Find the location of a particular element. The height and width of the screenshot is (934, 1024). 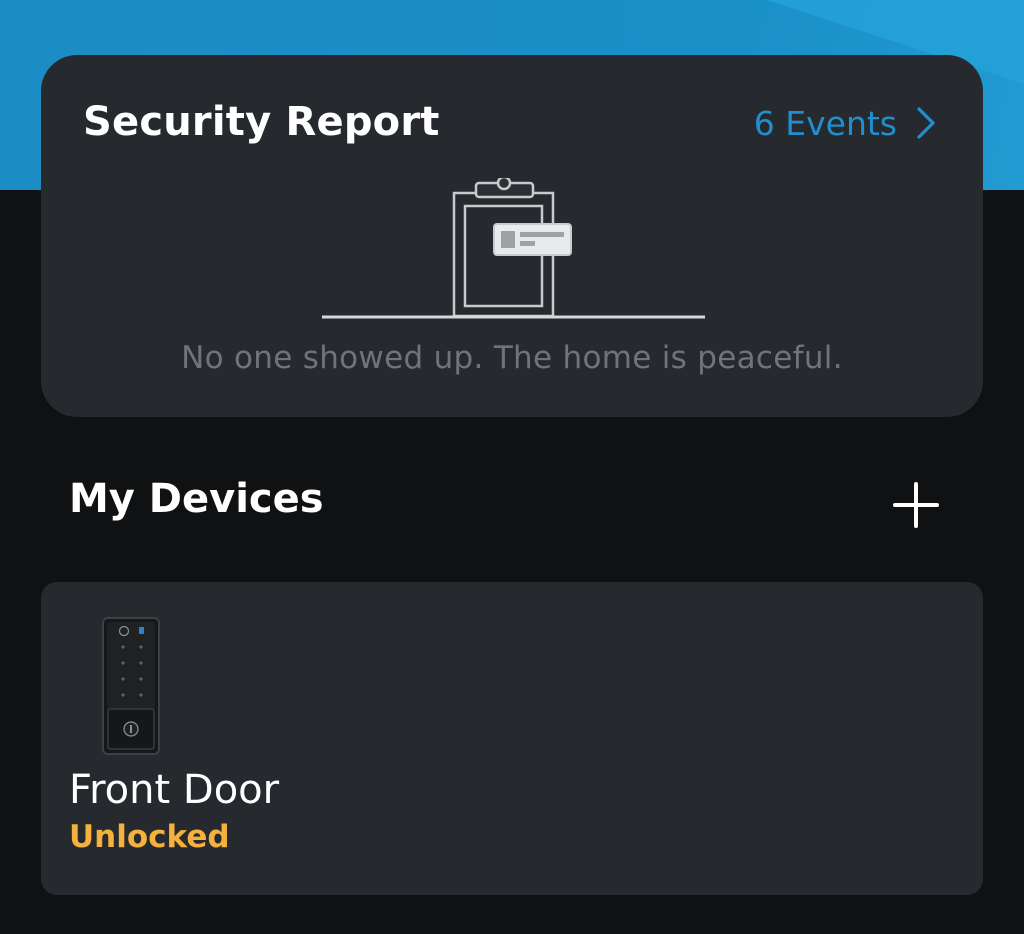

events-count-label: 6 Events is located at coordinates (825, 123).